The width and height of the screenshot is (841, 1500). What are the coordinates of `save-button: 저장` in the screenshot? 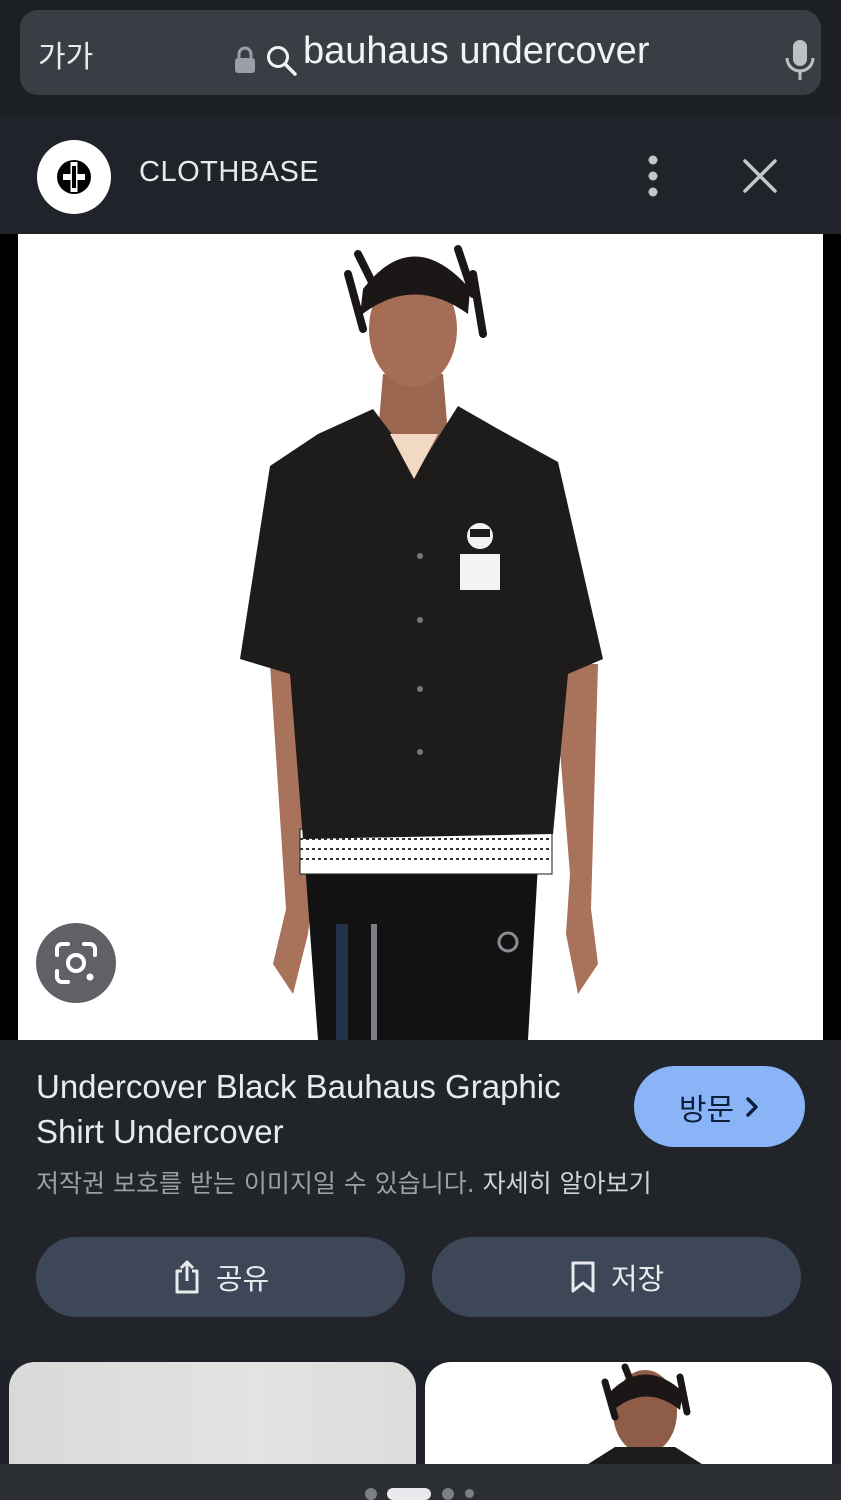 It's located at (616, 1277).